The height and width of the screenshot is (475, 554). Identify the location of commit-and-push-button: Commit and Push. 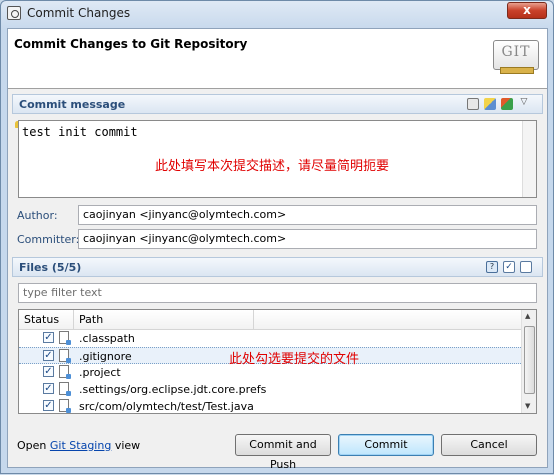
(283, 452).